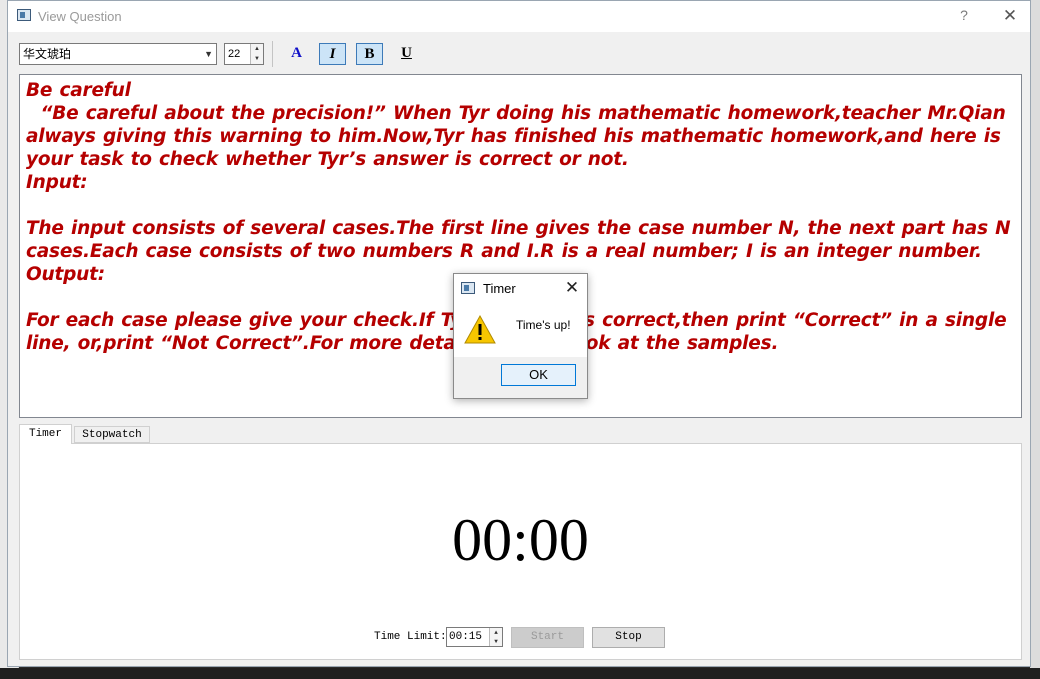 This screenshot has width=1040, height=679. Describe the element at coordinates (538, 375) in the screenshot. I see `ok-button: OK` at that location.